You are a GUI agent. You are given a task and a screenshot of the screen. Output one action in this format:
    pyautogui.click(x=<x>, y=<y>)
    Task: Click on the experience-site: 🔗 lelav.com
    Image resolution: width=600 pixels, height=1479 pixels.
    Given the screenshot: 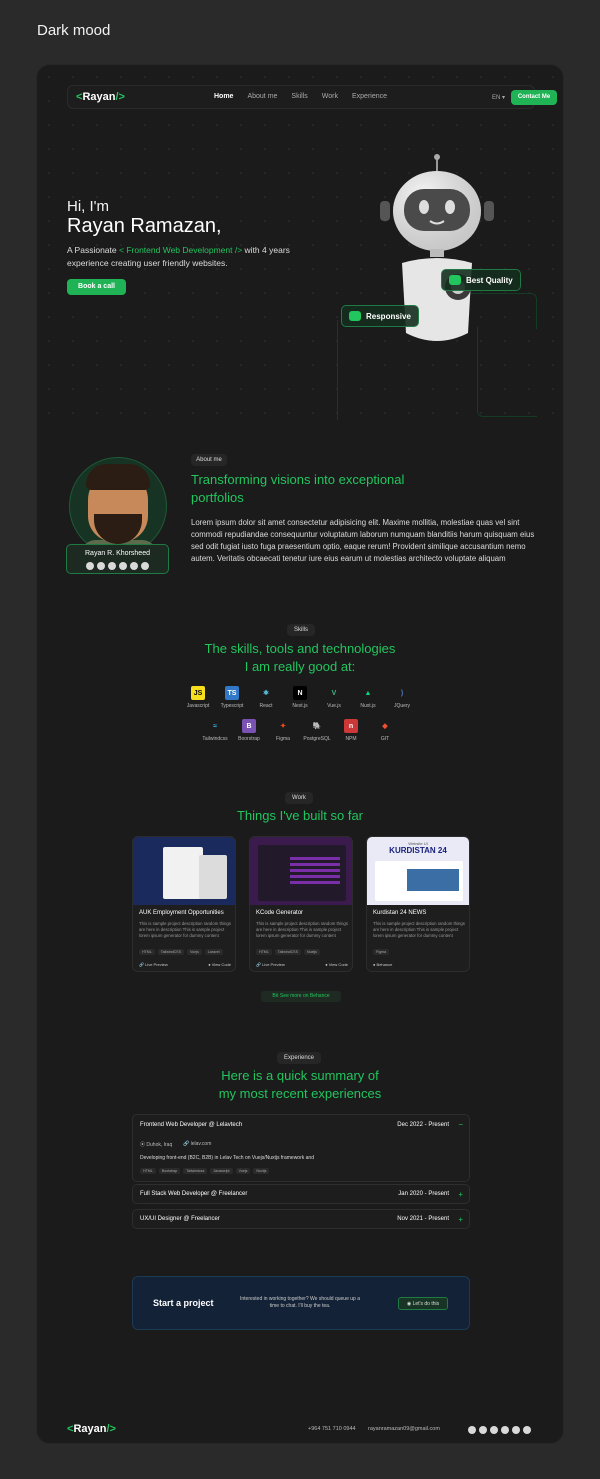 What is the action you would take?
    pyautogui.click(x=197, y=1144)
    